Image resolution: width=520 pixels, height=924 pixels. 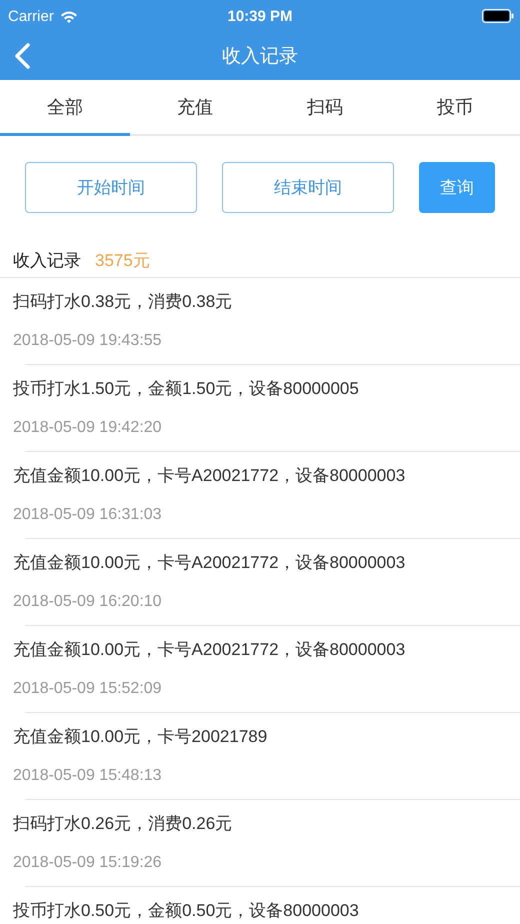 I want to click on back-button, so click(x=22, y=56).